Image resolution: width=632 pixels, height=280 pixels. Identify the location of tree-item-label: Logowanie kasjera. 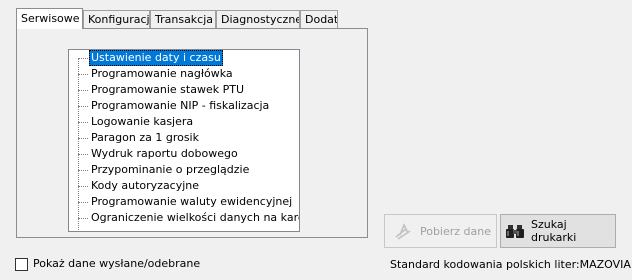
(142, 121).